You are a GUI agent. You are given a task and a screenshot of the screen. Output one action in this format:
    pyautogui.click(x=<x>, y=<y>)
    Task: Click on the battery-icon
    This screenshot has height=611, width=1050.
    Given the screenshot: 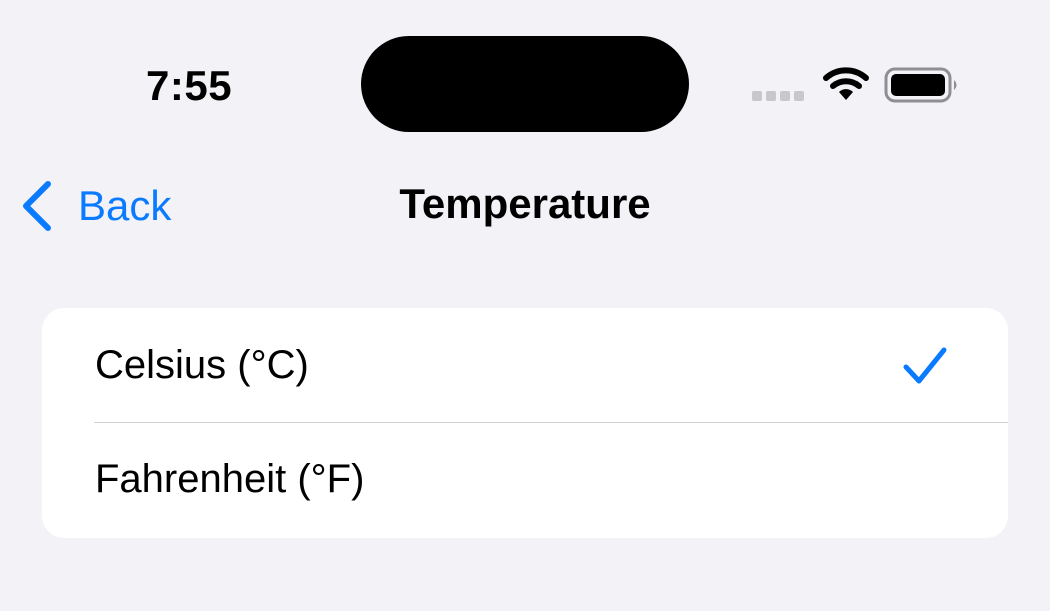 What is the action you would take?
    pyautogui.click(x=920, y=85)
    